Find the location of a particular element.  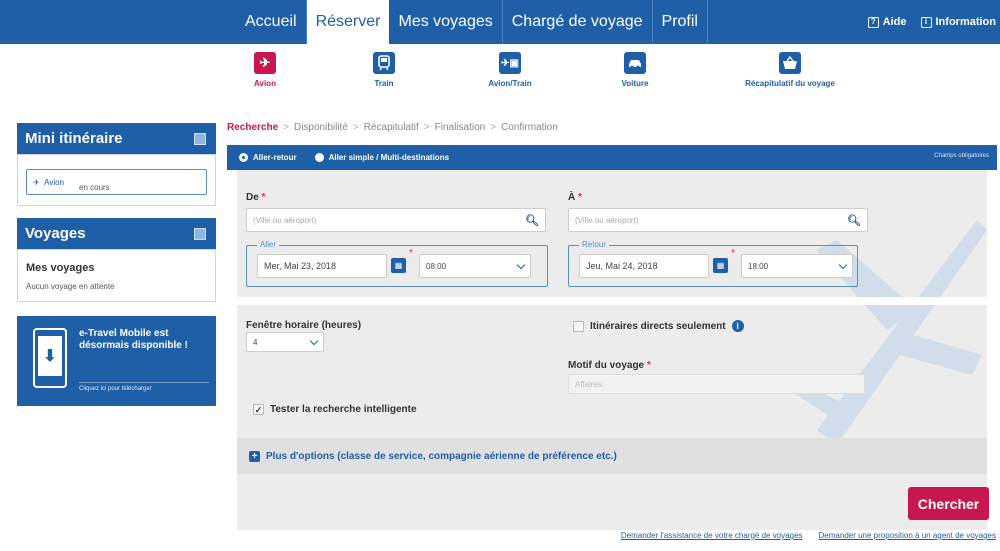

to-input: (Ville ou aéroport) 🔍︎ is located at coordinates (718, 220).